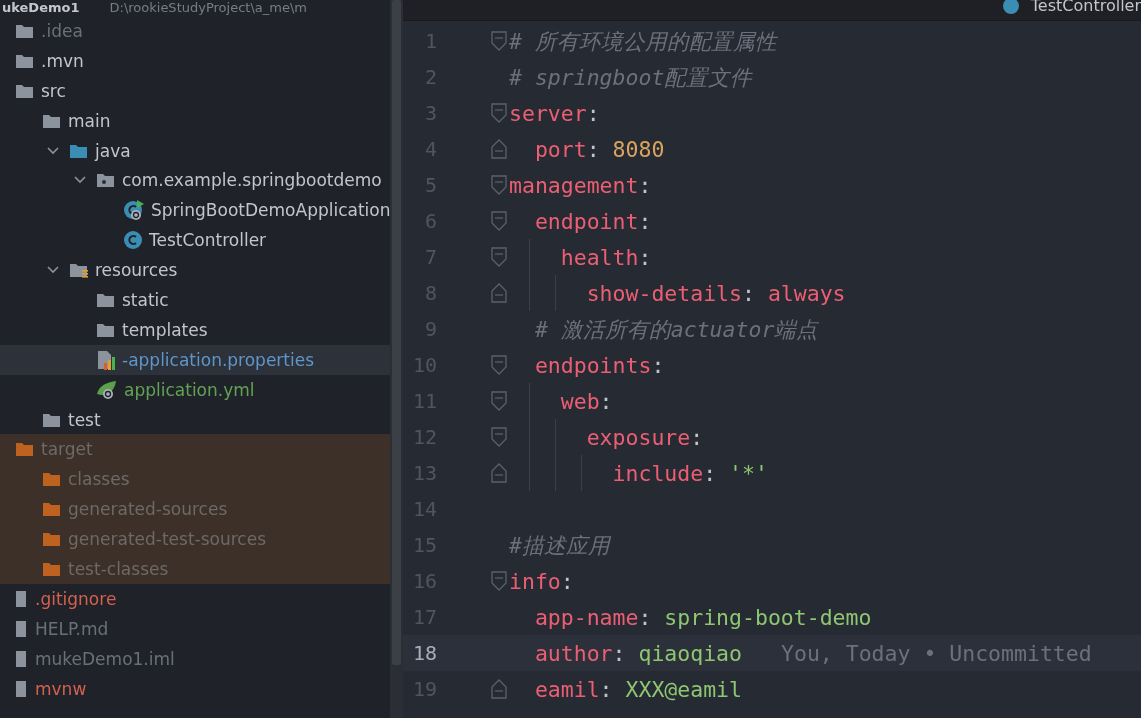  Describe the element at coordinates (554, 113) in the screenshot. I see `code-line: server:` at that location.